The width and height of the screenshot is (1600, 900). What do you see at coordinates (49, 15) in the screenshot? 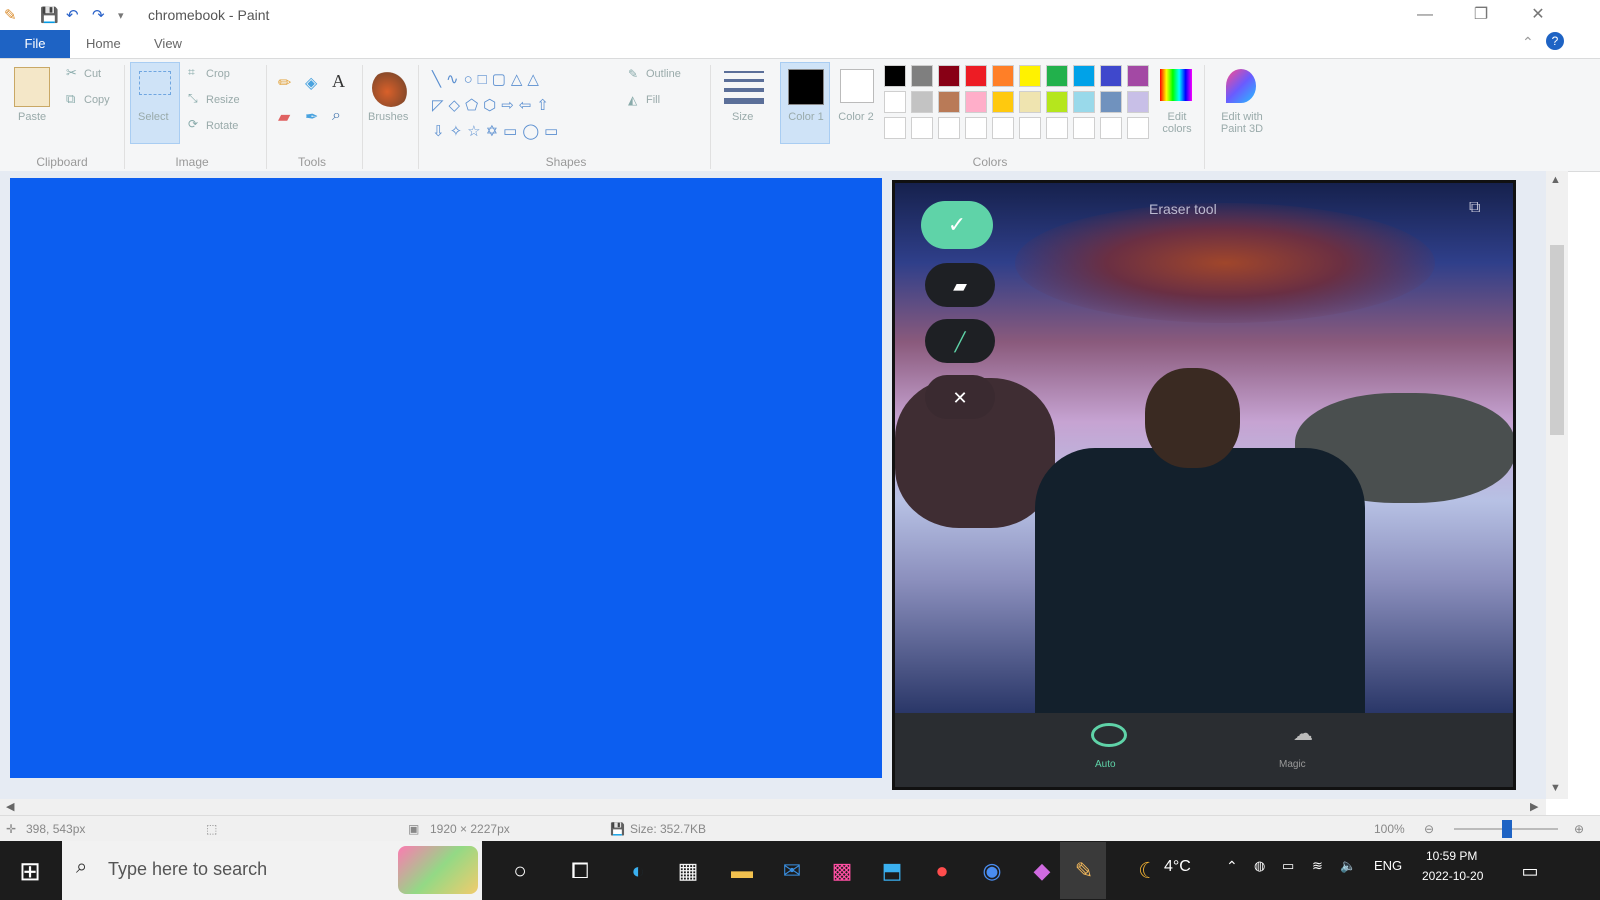
I see `save-icon: 💾` at bounding box center [49, 15].